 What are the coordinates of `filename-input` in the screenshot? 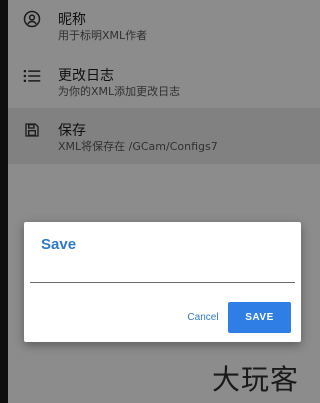 It's located at (162, 282).